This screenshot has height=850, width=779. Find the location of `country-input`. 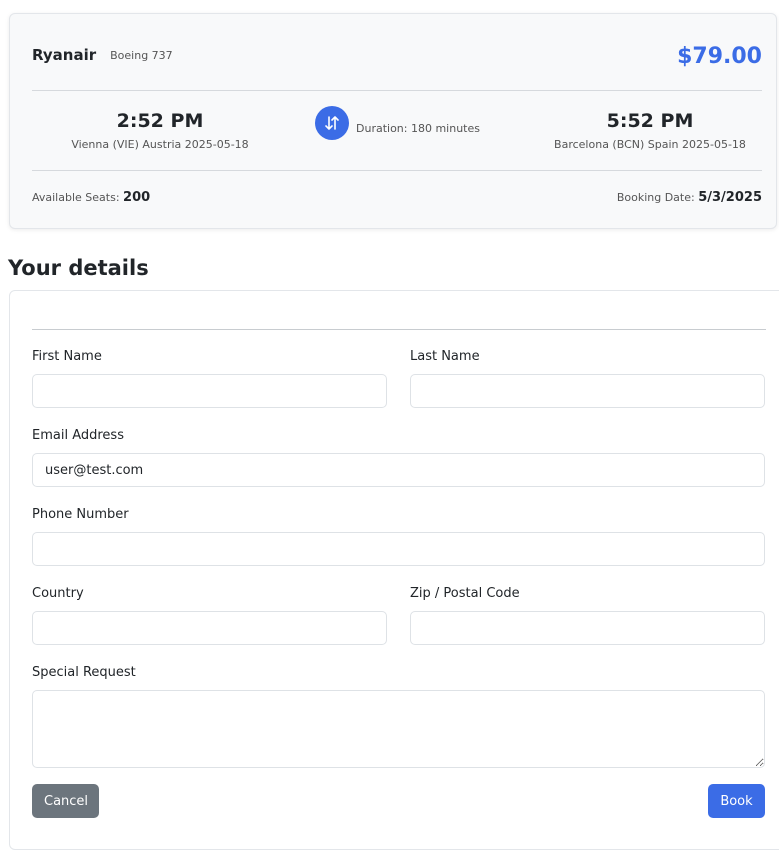

country-input is located at coordinates (209, 628).